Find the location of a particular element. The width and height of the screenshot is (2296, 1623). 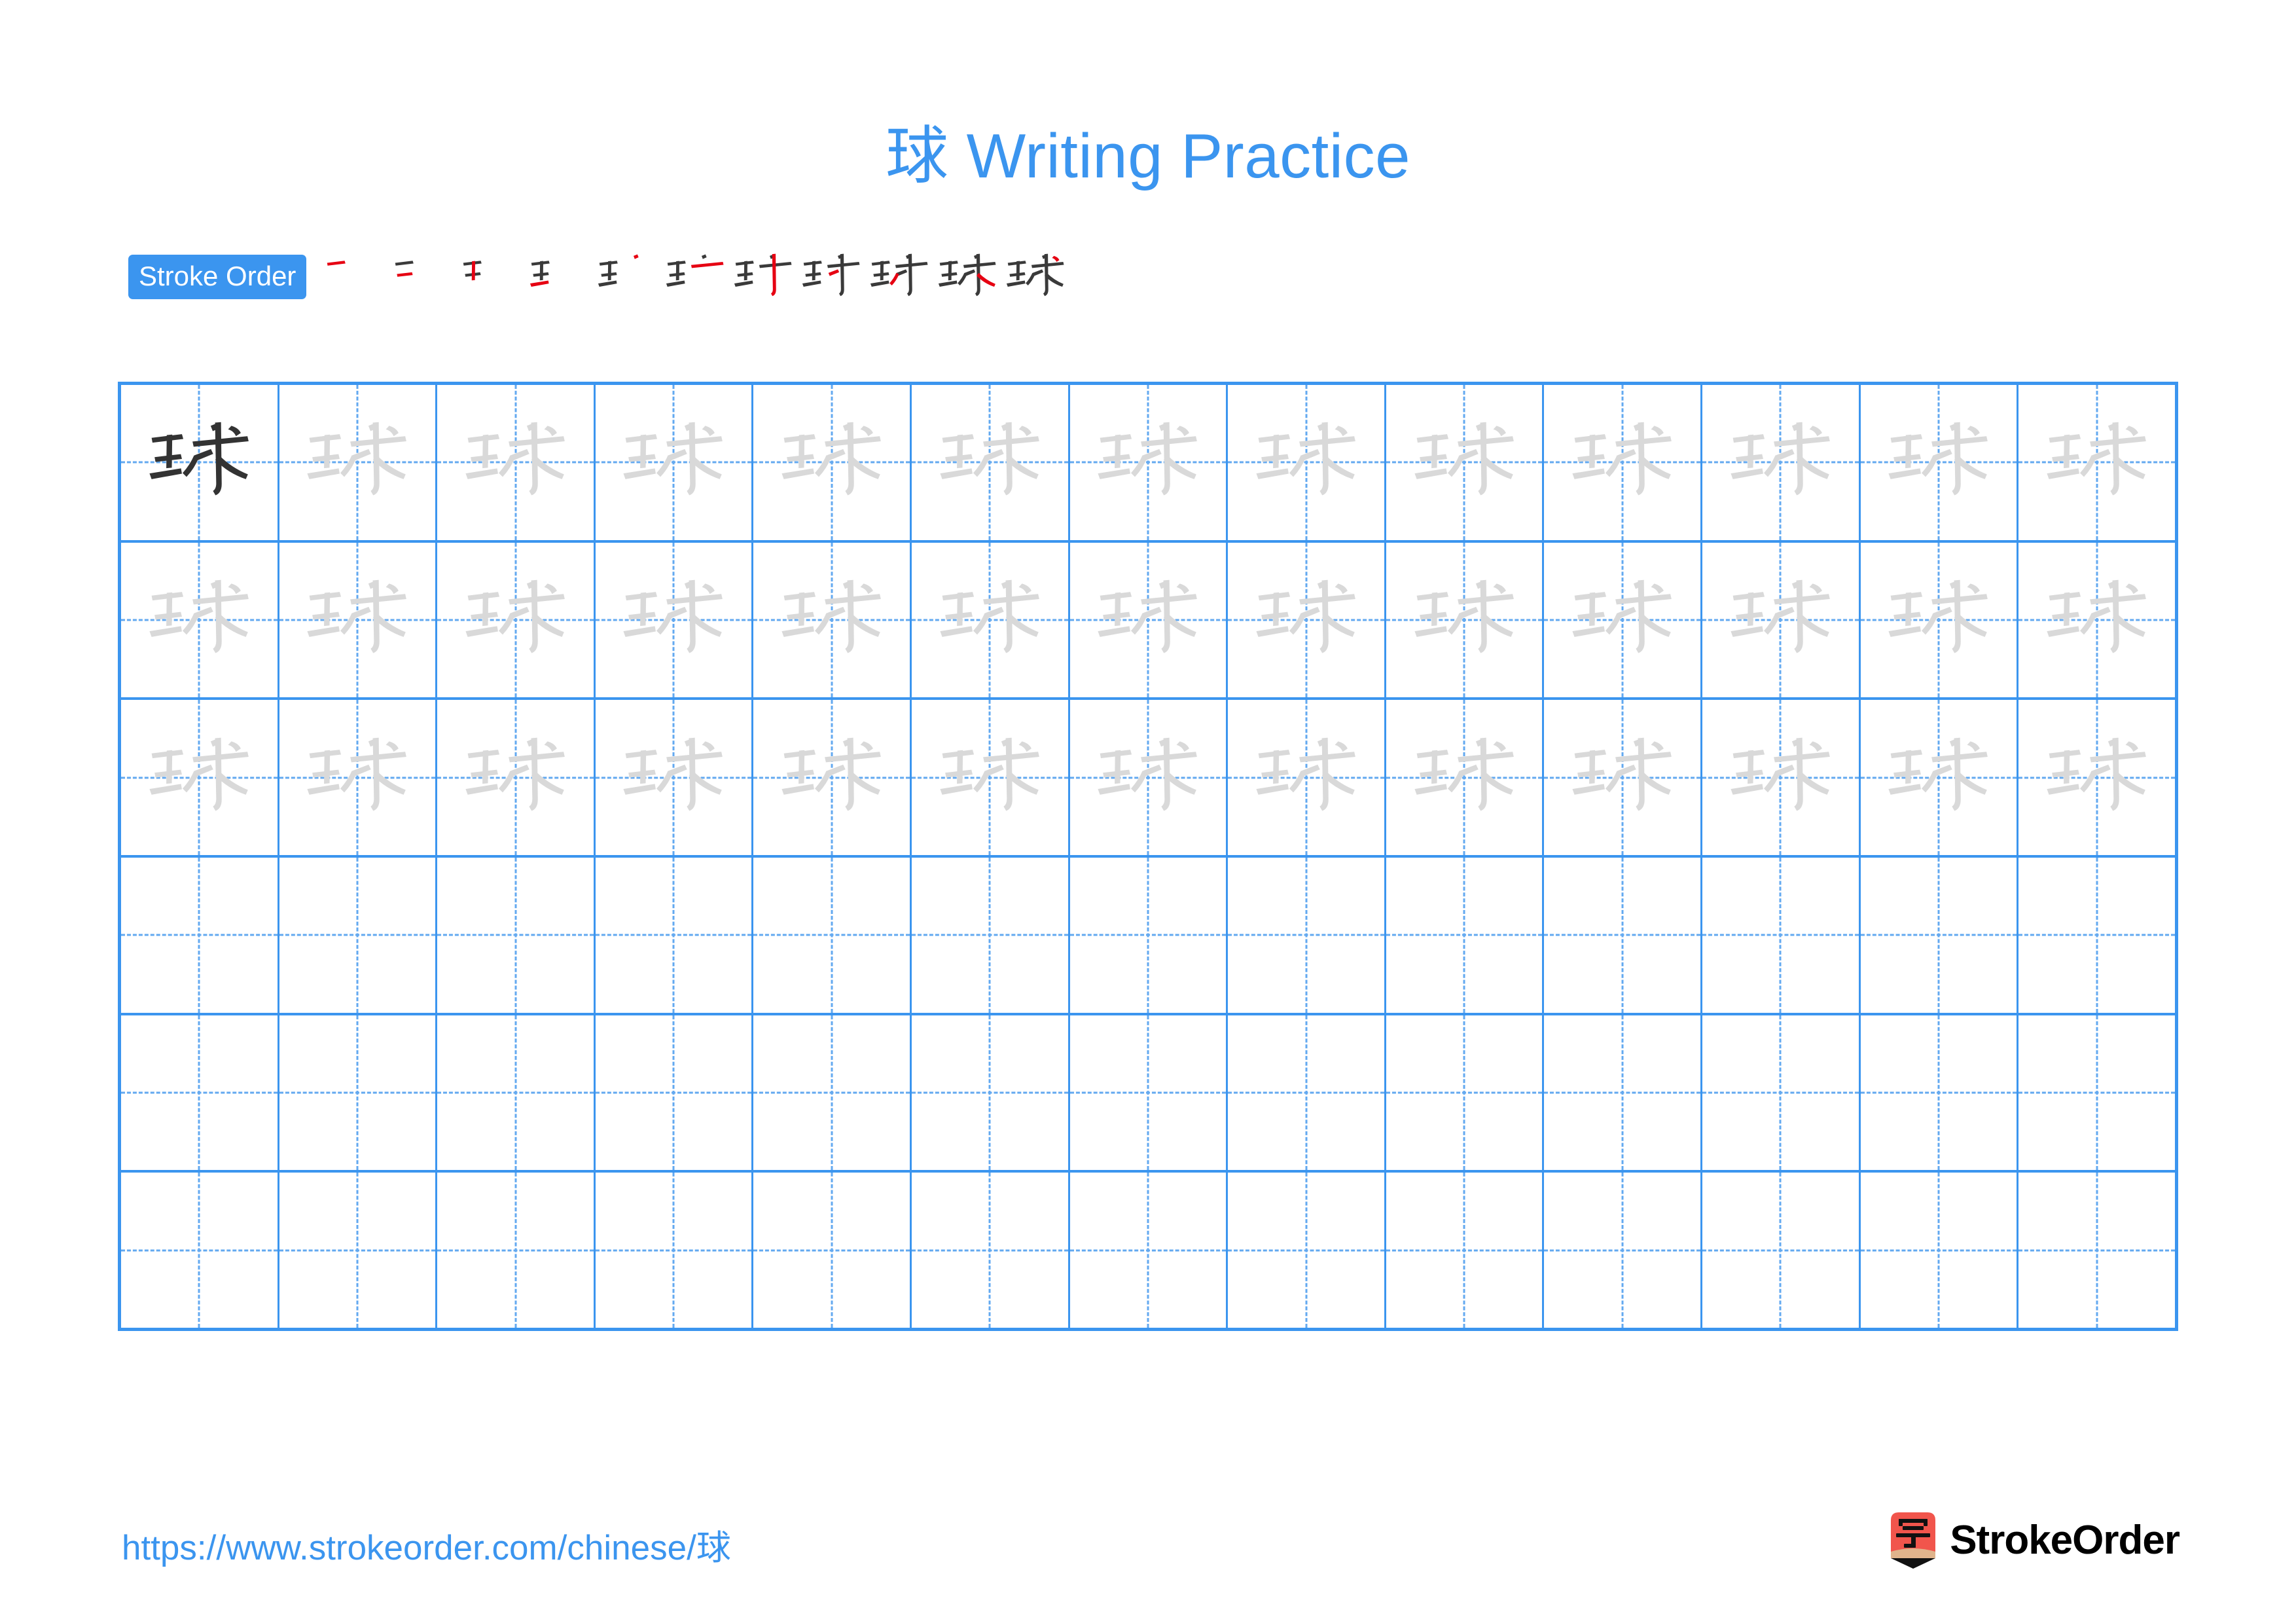

stroke-order-section: Stroke Order is located at coordinates (598, 277).